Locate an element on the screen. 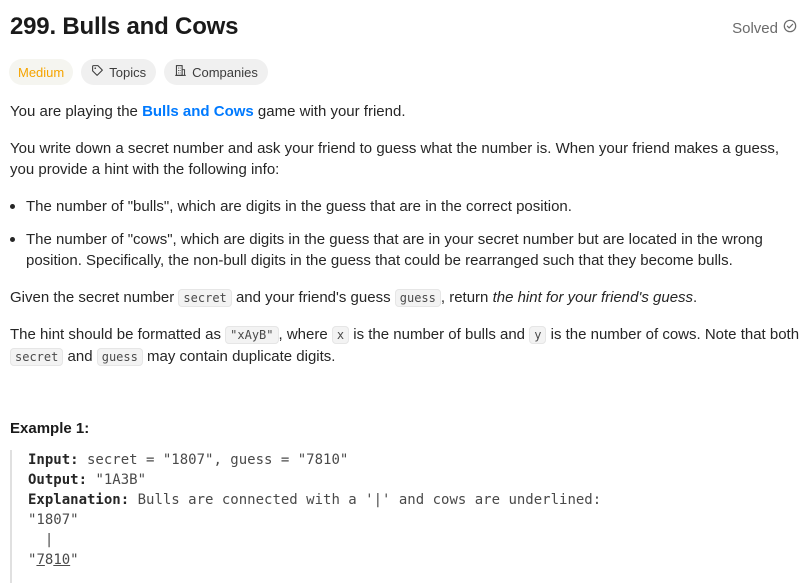  check-circle-icon is located at coordinates (790, 28).